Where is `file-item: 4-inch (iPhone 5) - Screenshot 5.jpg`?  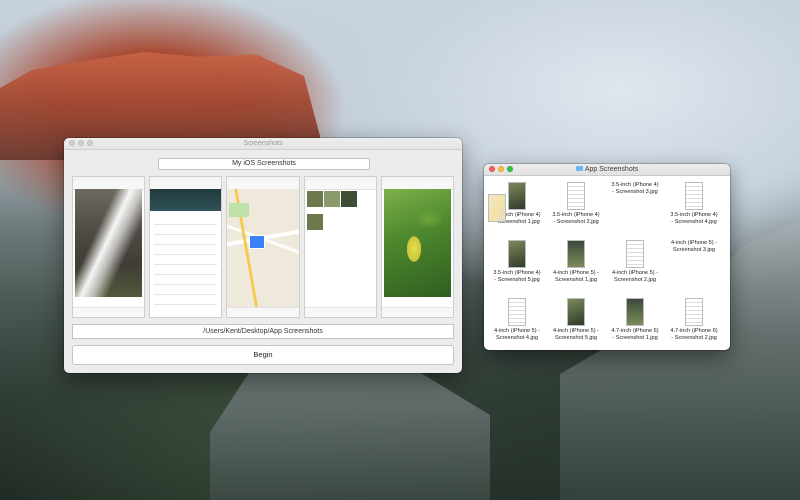
file-item: 4-inch (iPhone 5) - Screenshot 5.jpg is located at coordinates (576, 323).